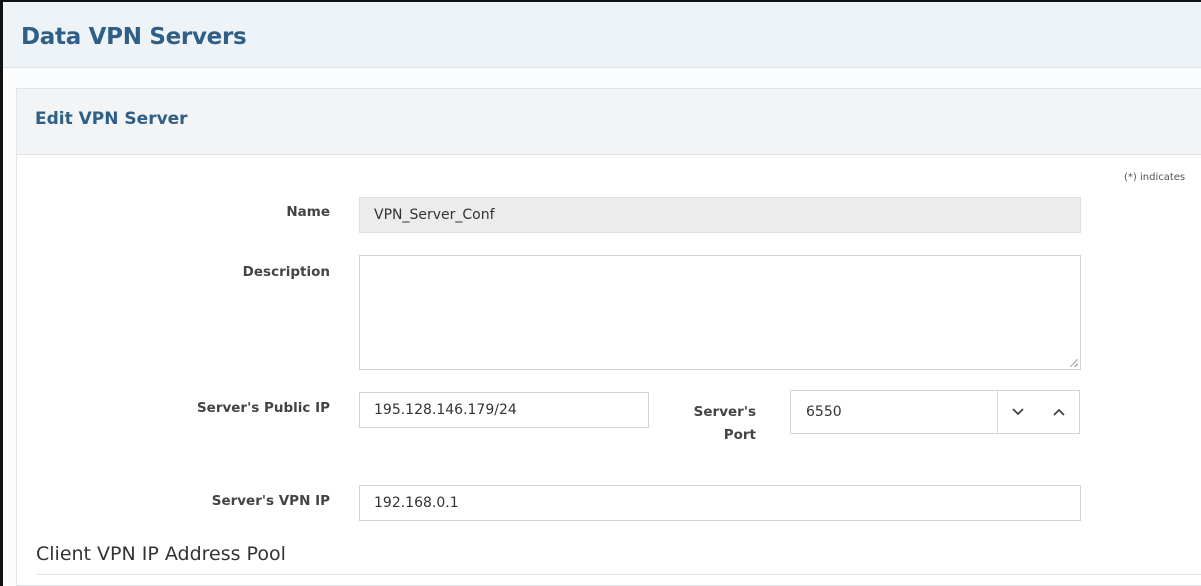 This screenshot has height=586, width=1201. What do you see at coordinates (618, 574) in the screenshot?
I see `section-divider` at bounding box center [618, 574].